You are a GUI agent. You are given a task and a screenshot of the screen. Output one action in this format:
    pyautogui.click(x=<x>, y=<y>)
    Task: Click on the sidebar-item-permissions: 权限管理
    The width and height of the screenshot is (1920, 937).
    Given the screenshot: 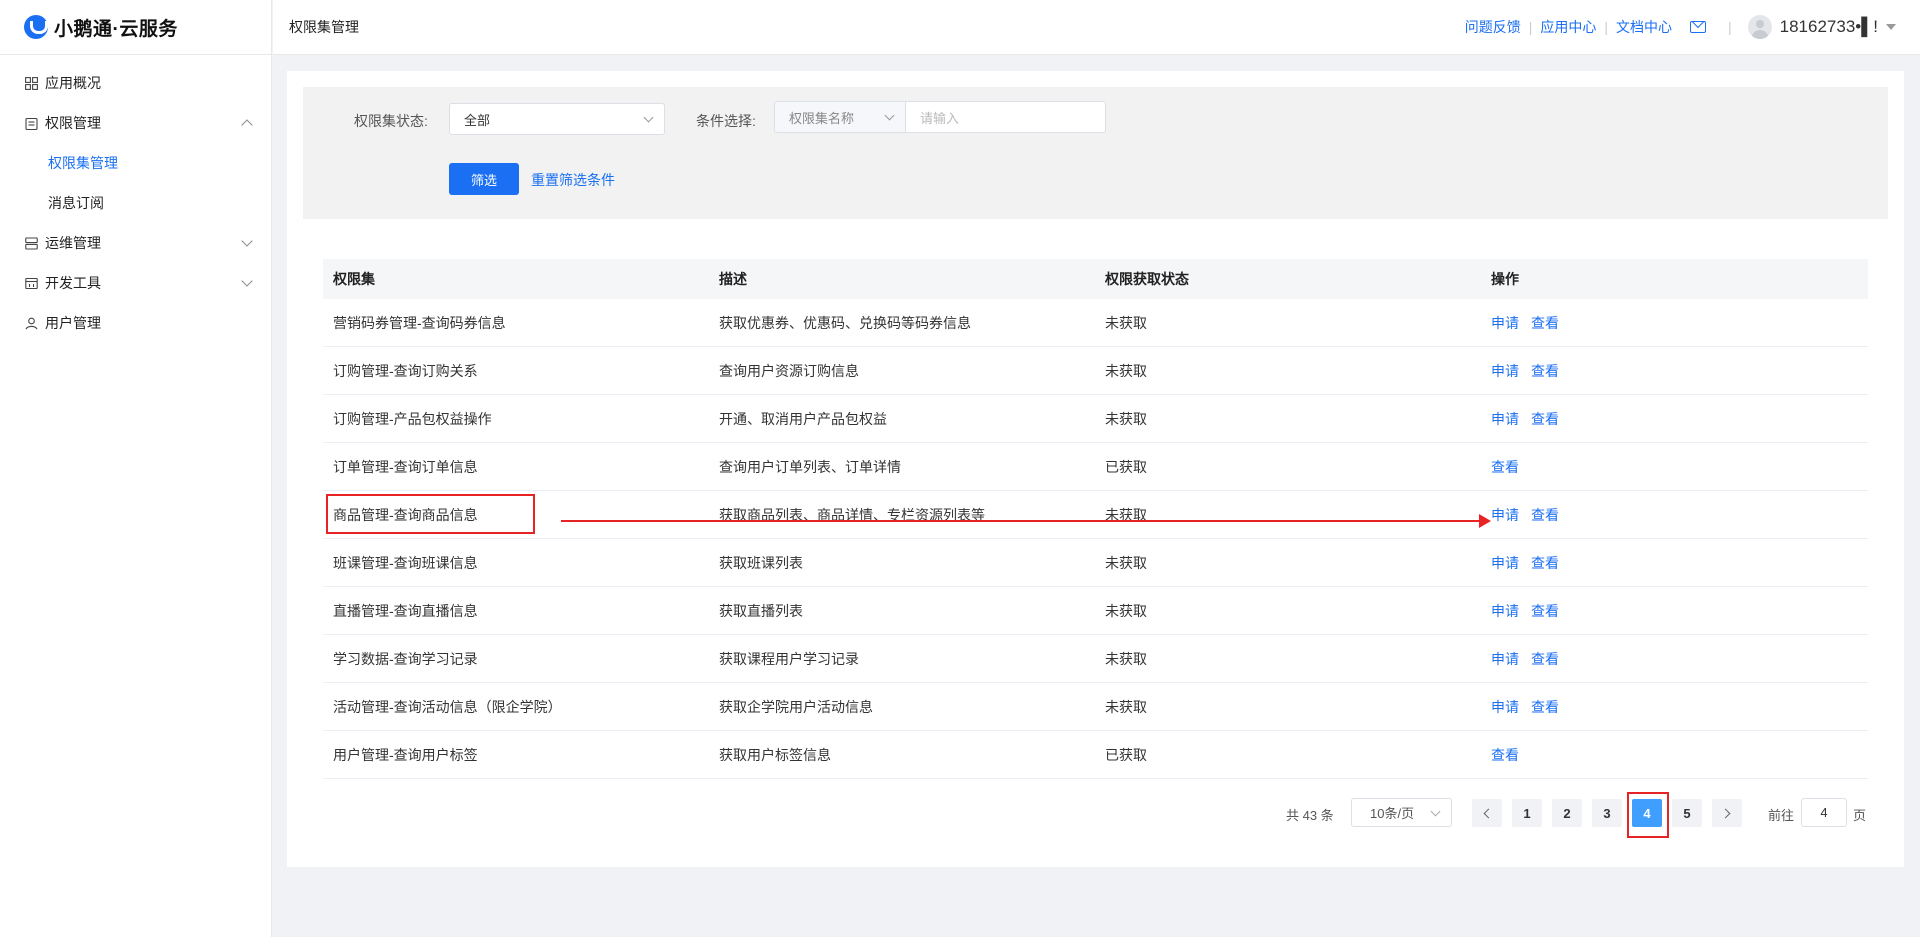 What is the action you would take?
    pyautogui.click(x=135, y=123)
    